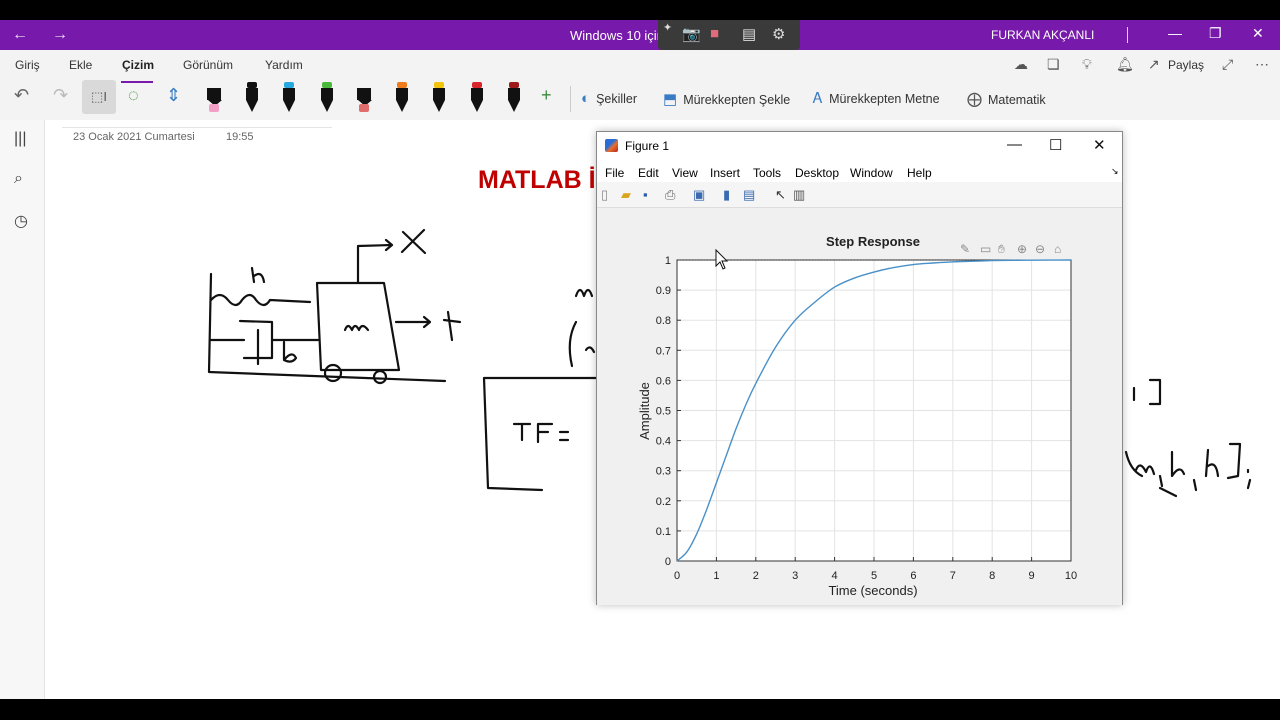 Image resolution: width=1280 pixels, height=720 pixels. Describe the element at coordinates (604, 195) in the screenshot. I see `new-figure-icon: ▯` at that location.